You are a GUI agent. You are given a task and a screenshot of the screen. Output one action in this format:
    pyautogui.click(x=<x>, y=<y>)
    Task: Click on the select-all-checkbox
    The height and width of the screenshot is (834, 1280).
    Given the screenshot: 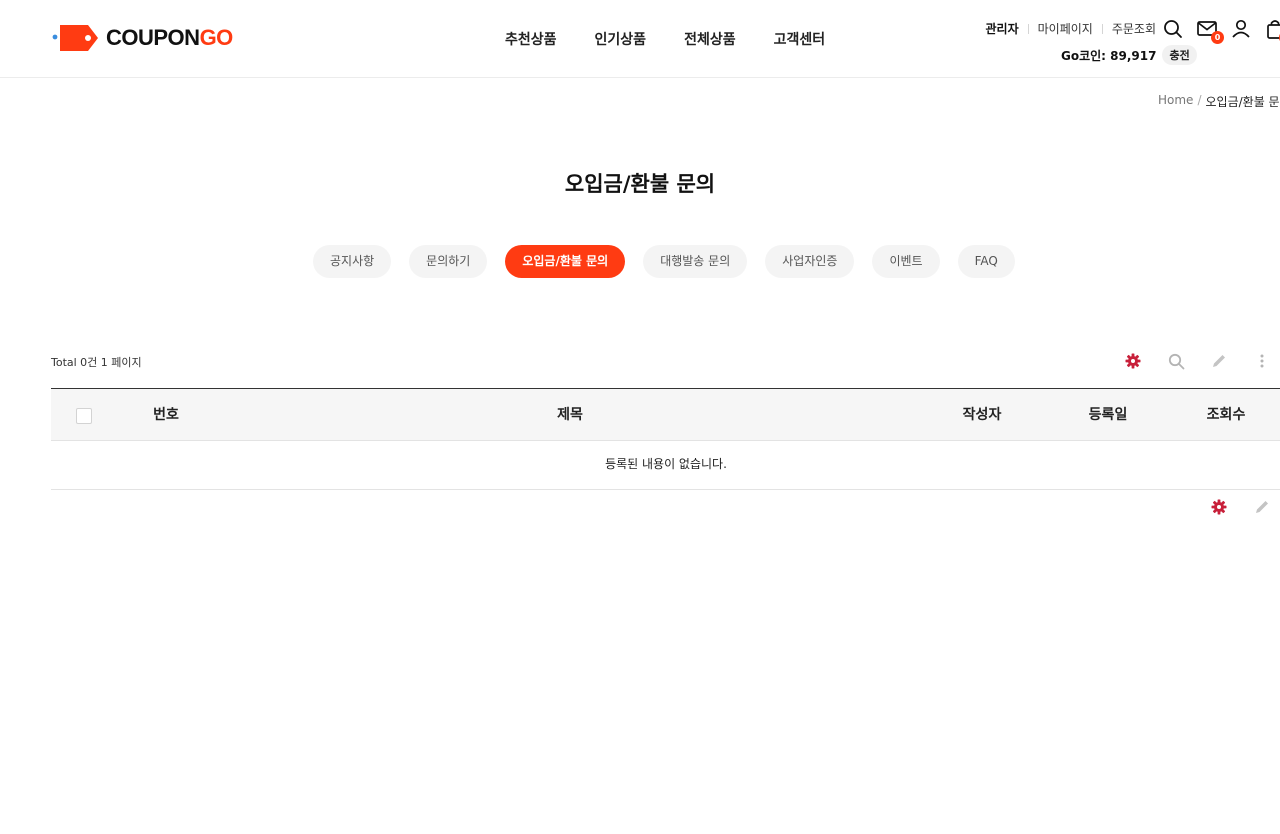 What is the action you would take?
    pyautogui.click(x=84, y=416)
    